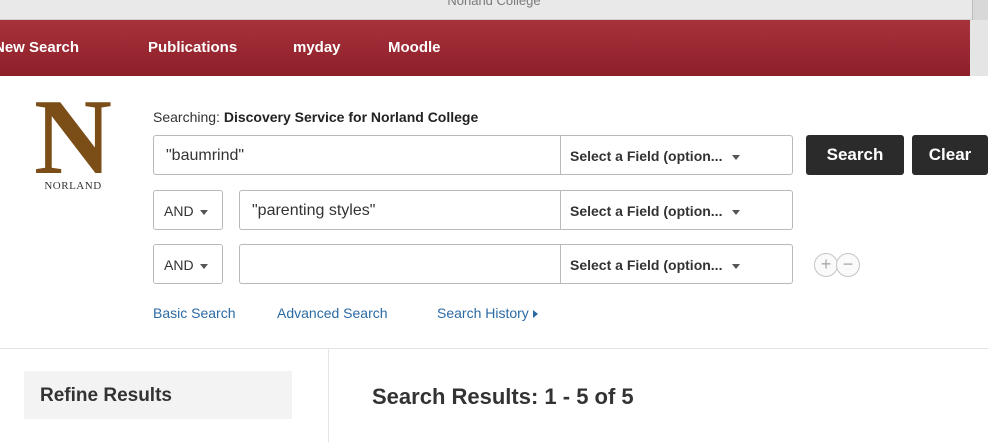 The height and width of the screenshot is (442, 988). I want to click on window-title-bar: Norland College, so click(494, 10).